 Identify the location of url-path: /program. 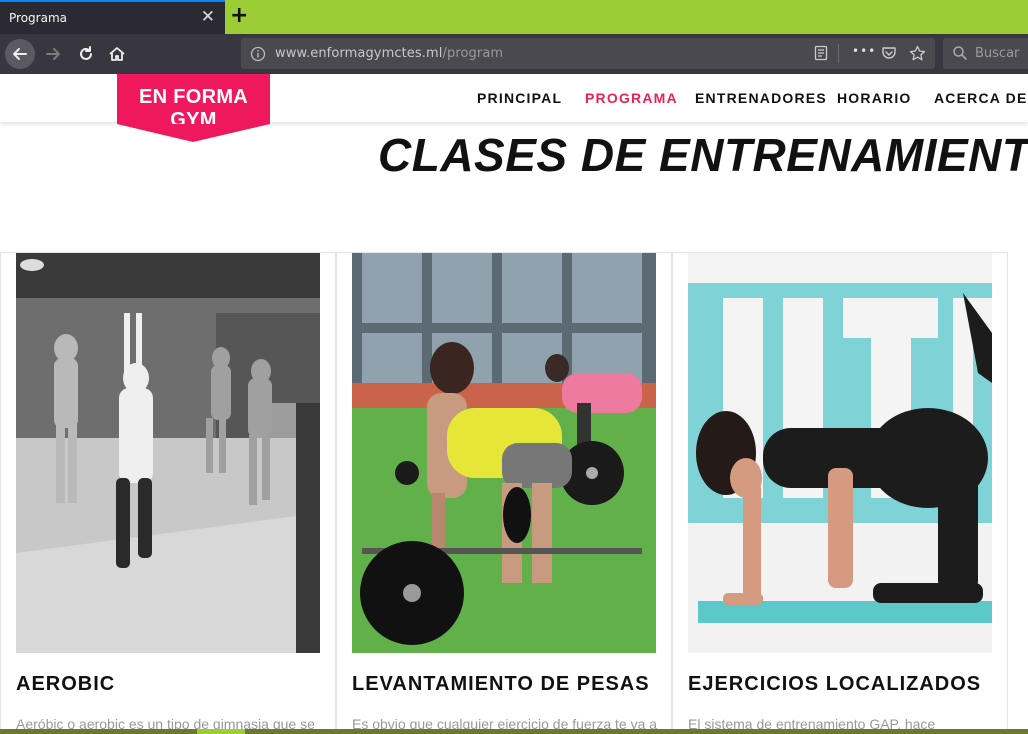
(473, 53).